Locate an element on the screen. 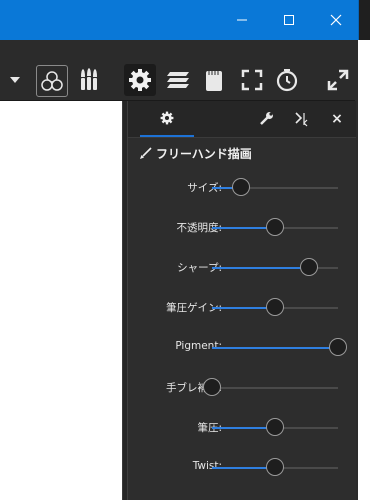 The width and height of the screenshot is (370, 500). color-circles-icon is located at coordinates (52, 81).